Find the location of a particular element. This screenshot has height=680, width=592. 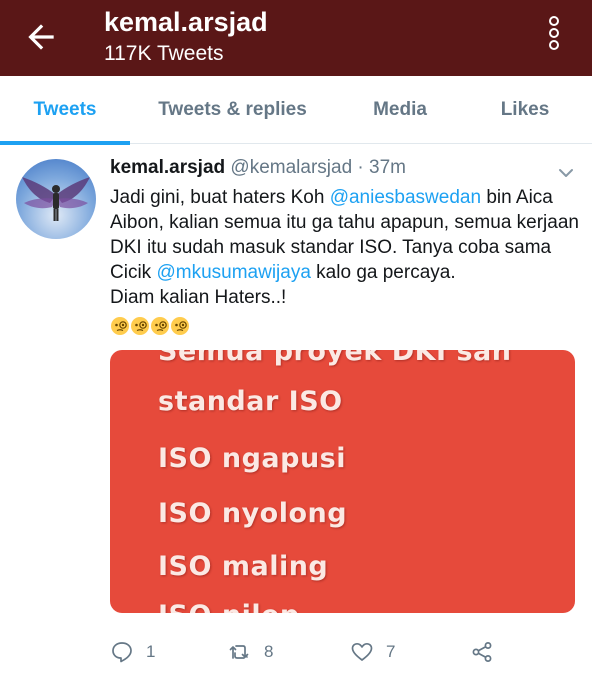

mention-link: @mkusumawijaya is located at coordinates (233, 272).